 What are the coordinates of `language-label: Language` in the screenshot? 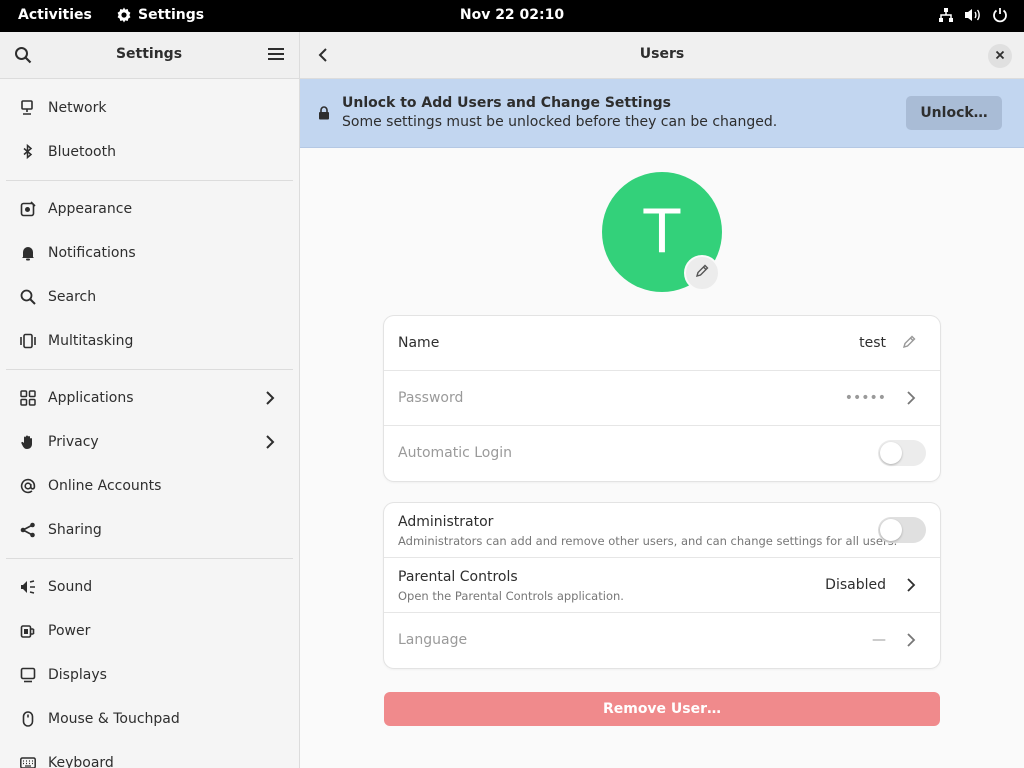 It's located at (433, 640).